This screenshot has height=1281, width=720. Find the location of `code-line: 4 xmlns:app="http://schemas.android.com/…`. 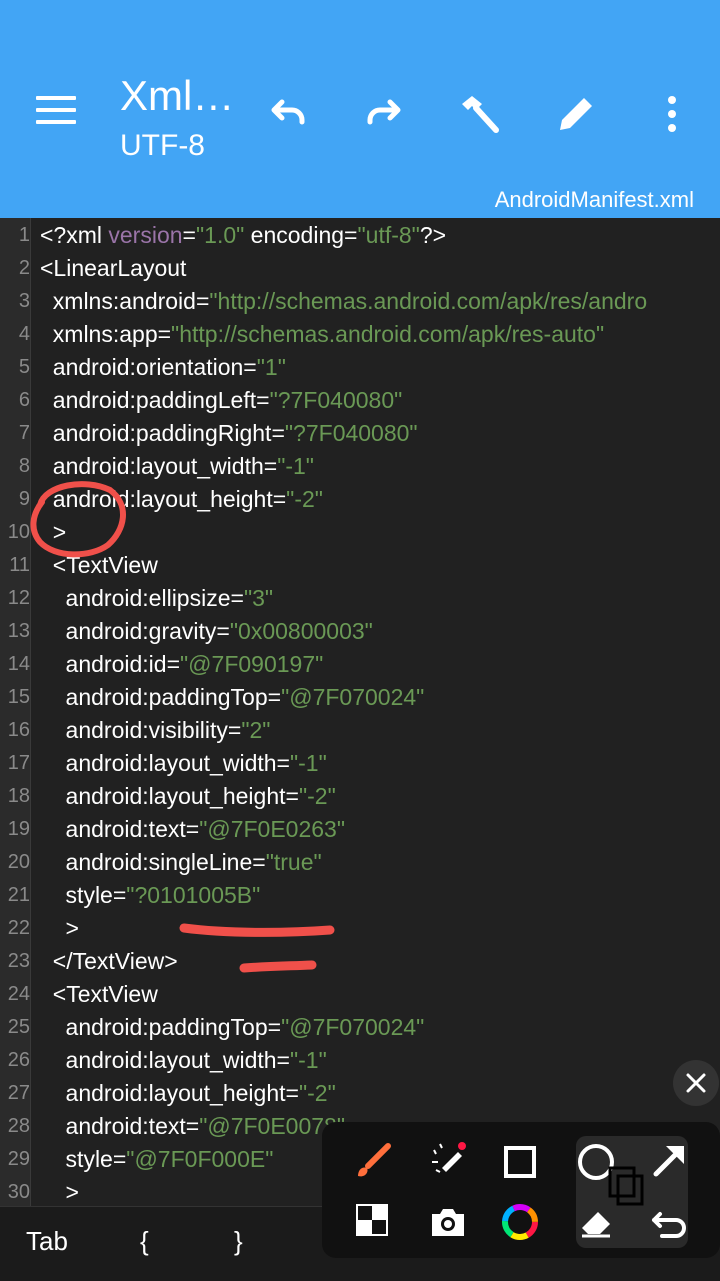

code-line: 4 xmlns:app="http://schemas.android.com/… is located at coordinates (360, 334).